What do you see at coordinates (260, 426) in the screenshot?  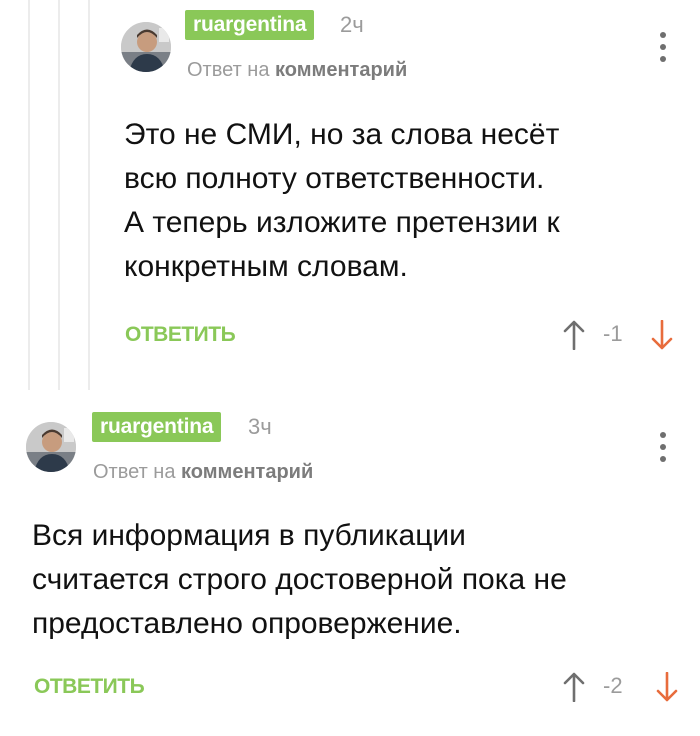 I see `comment-time: 3ч` at bounding box center [260, 426].